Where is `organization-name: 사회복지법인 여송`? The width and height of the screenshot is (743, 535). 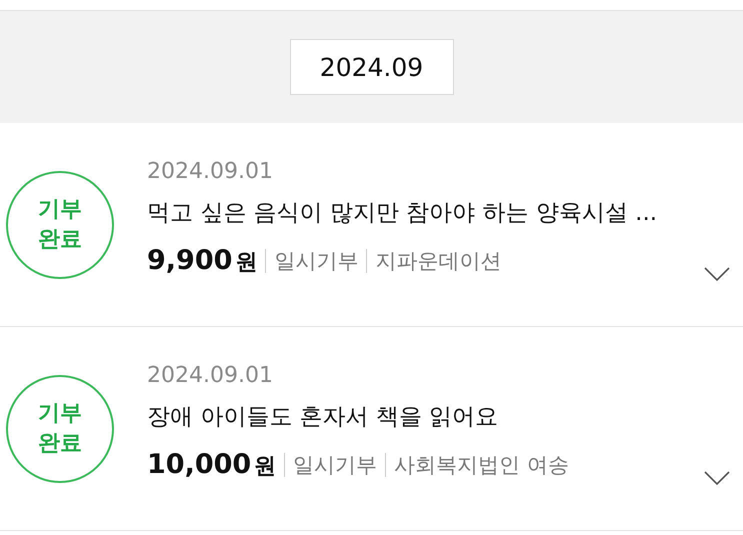
organization-name: 사회복지법인 여송 is located at coordinates (481, 465).